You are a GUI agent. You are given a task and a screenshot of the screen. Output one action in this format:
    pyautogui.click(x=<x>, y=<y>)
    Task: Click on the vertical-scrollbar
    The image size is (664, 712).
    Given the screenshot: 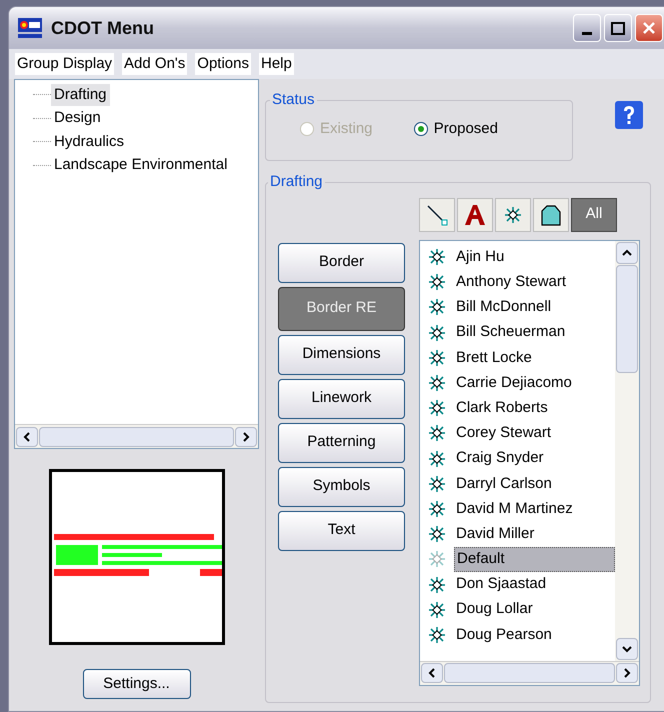 What is the action you would take?
    pyautogui.click(x=627, y=450)
    